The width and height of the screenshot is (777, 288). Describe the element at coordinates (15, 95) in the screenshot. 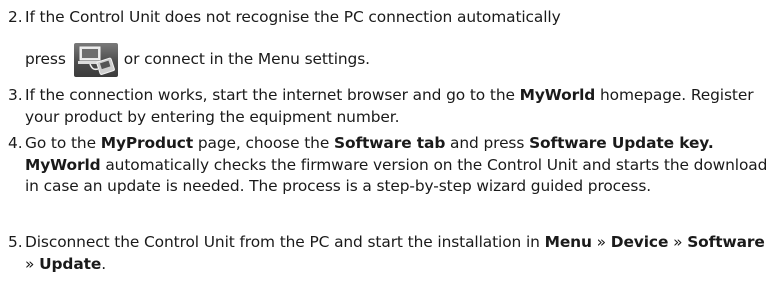

I see `step-number: 3.` at that location.